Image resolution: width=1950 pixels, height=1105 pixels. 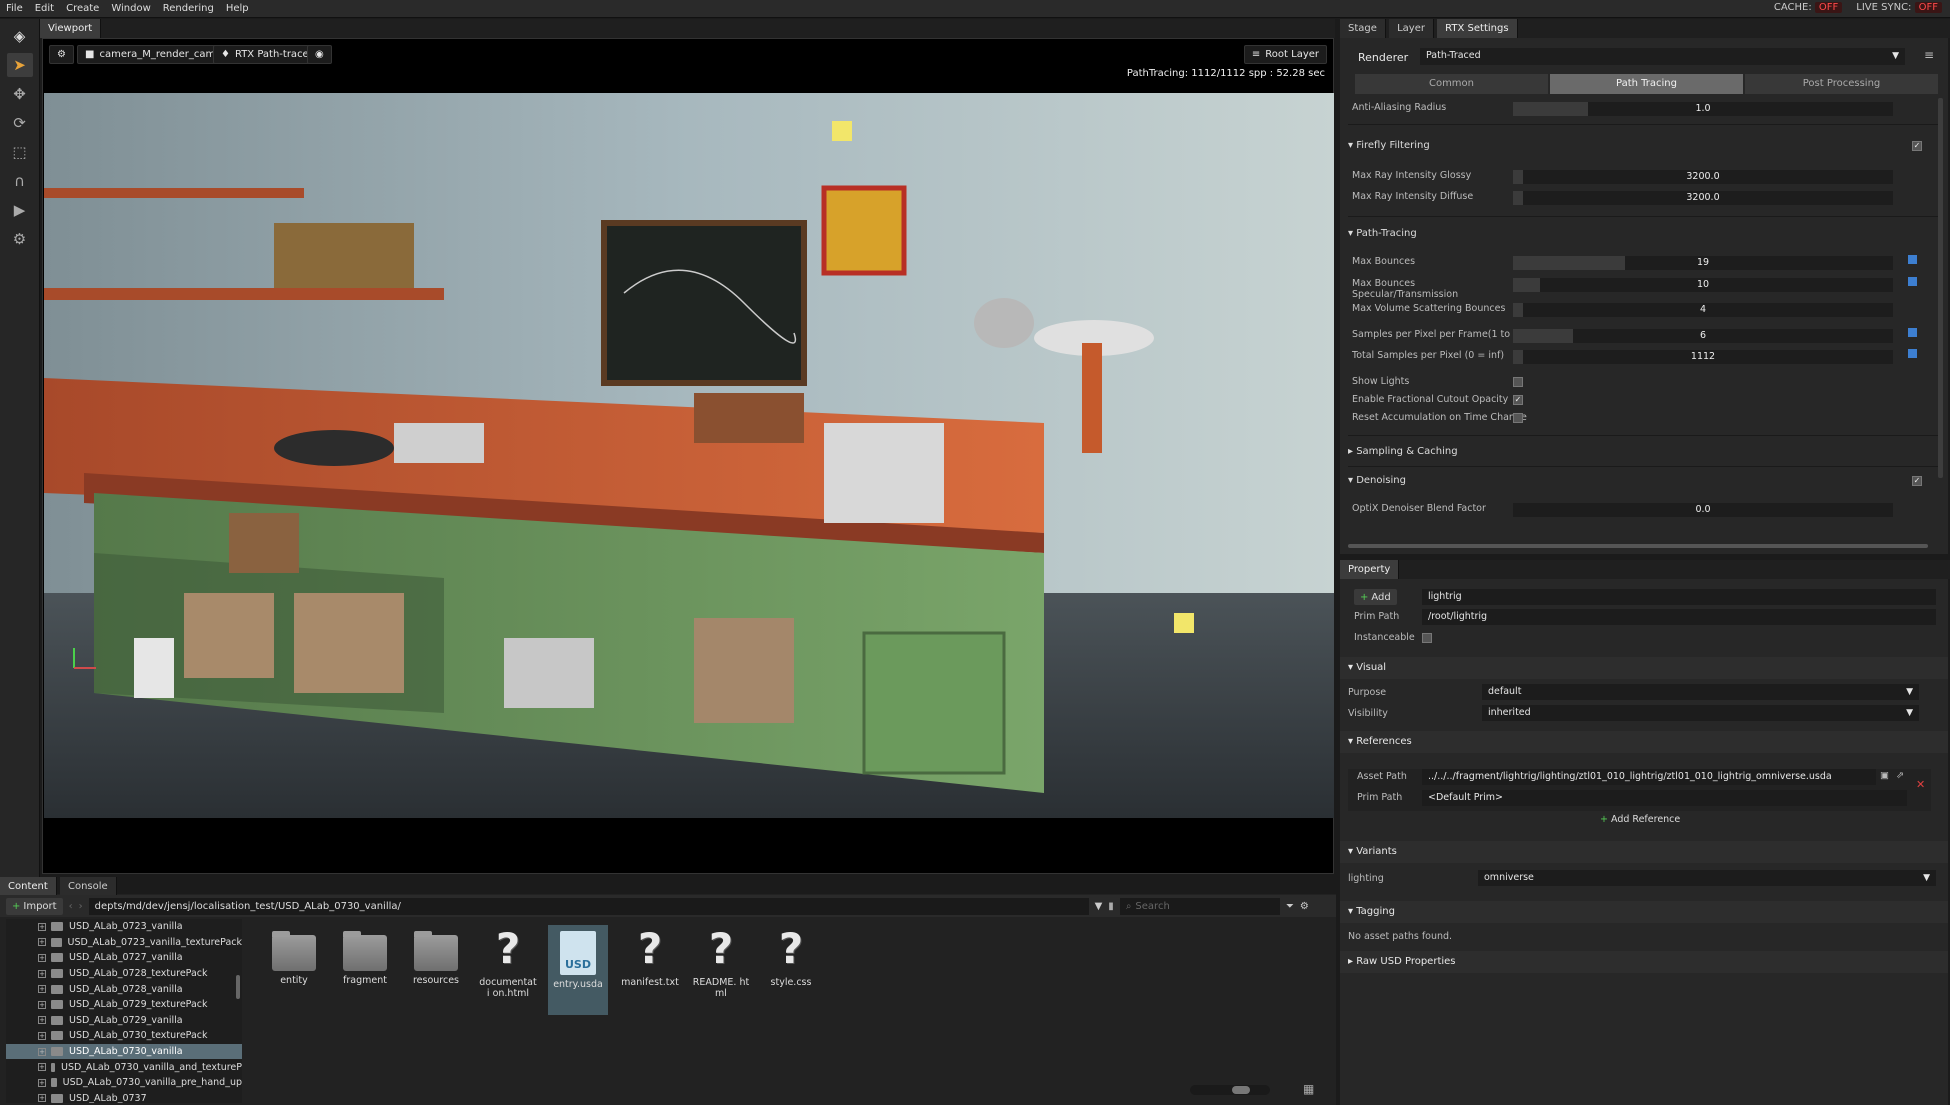 What do you see at coordinates (1285, 54) in the screenshot?
I see `layer-selector: ≡ Root Layer` at bounding box center [1285, 54].